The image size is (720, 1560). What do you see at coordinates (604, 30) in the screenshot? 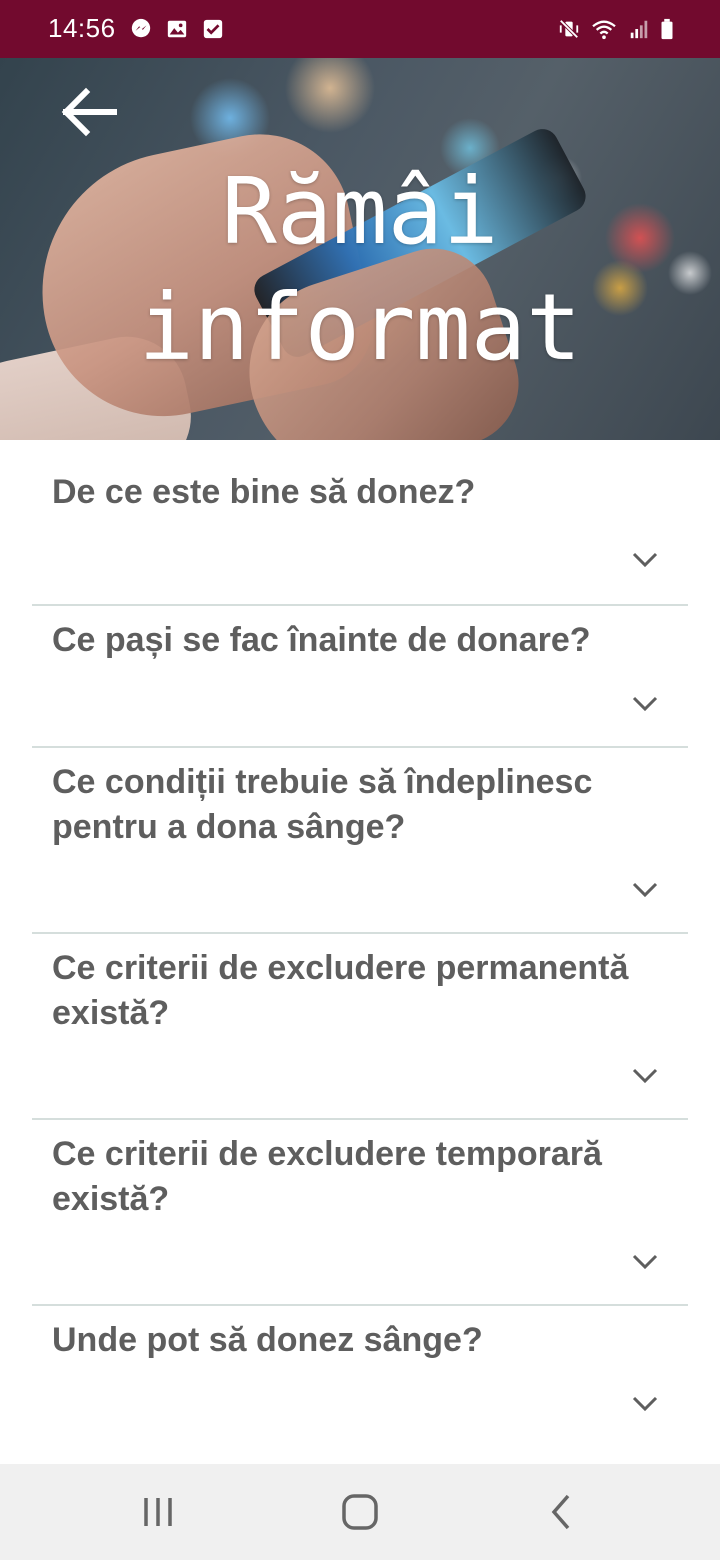
I see `wifi-icon` at bounding box center [604, 30].